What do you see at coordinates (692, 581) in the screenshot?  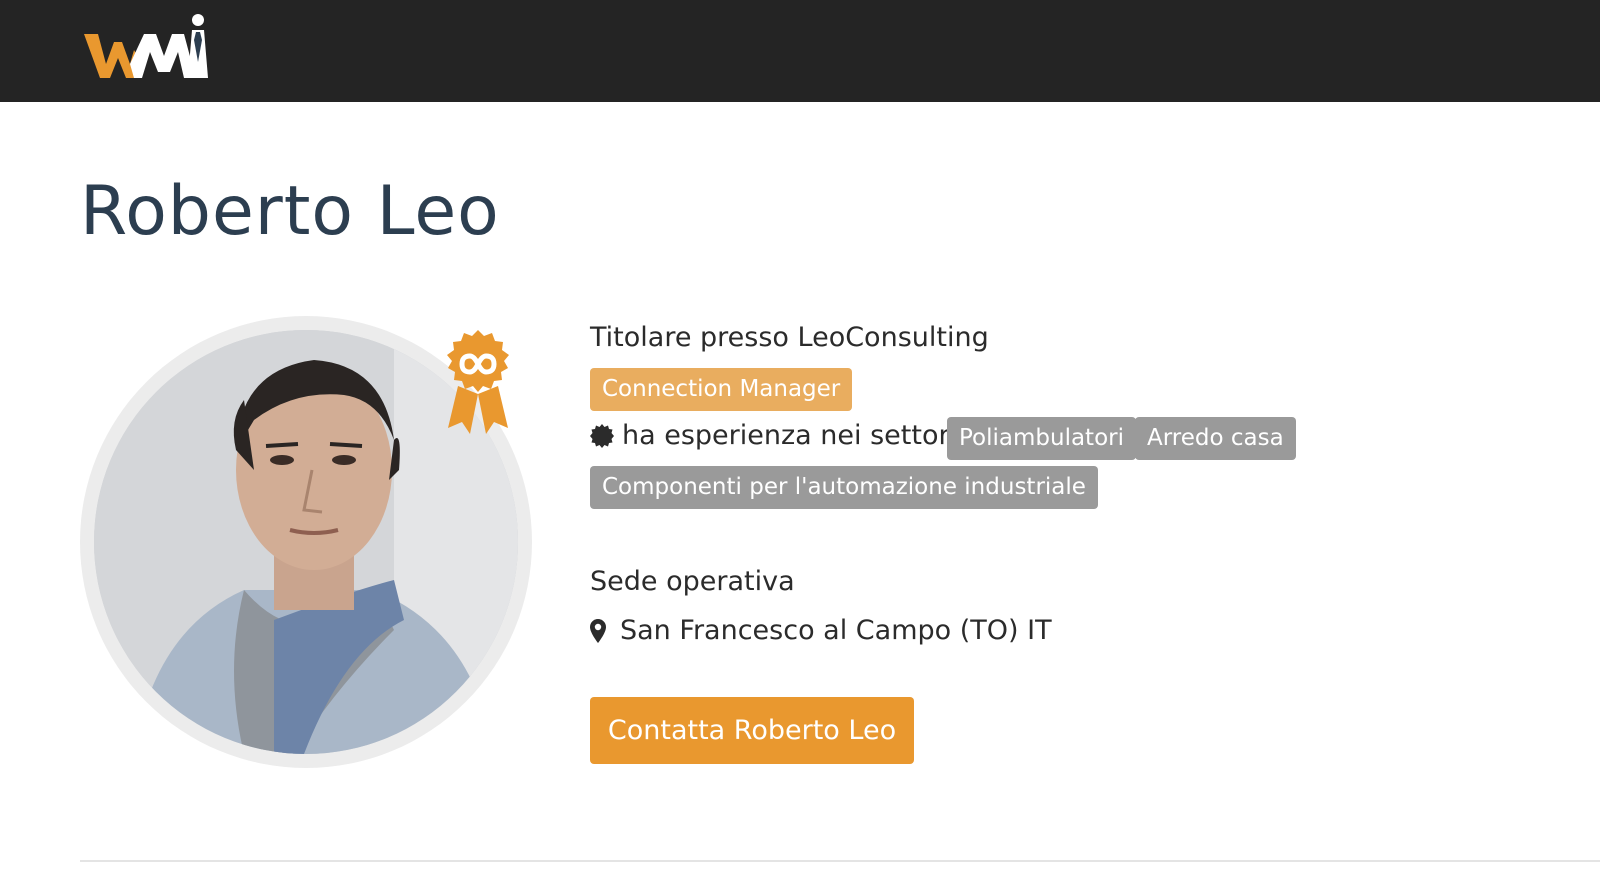 I see `location-heading: Sede operativa` at bounding box center [692, 581].